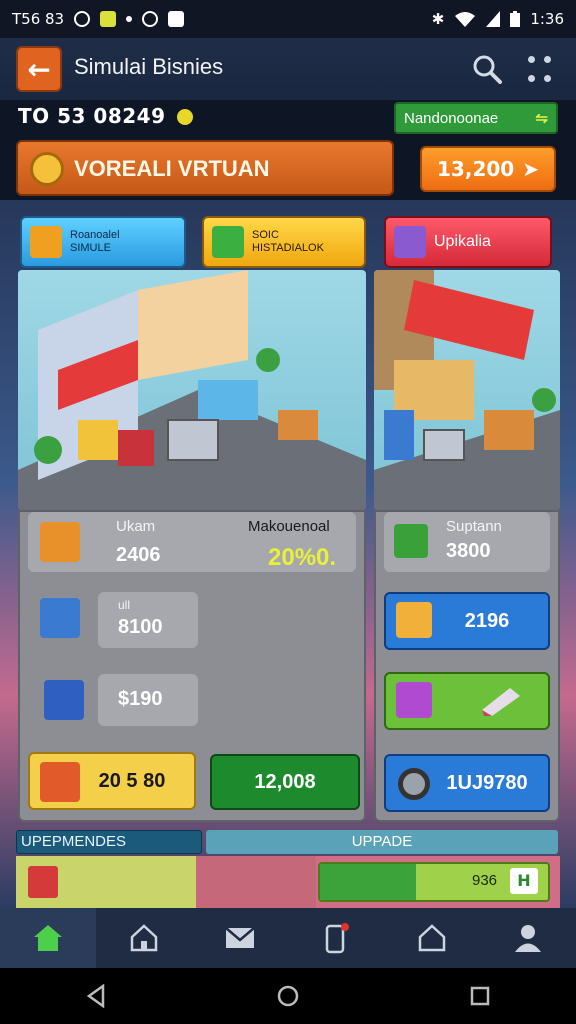  I want to click on nav-store, so click(144, 938).